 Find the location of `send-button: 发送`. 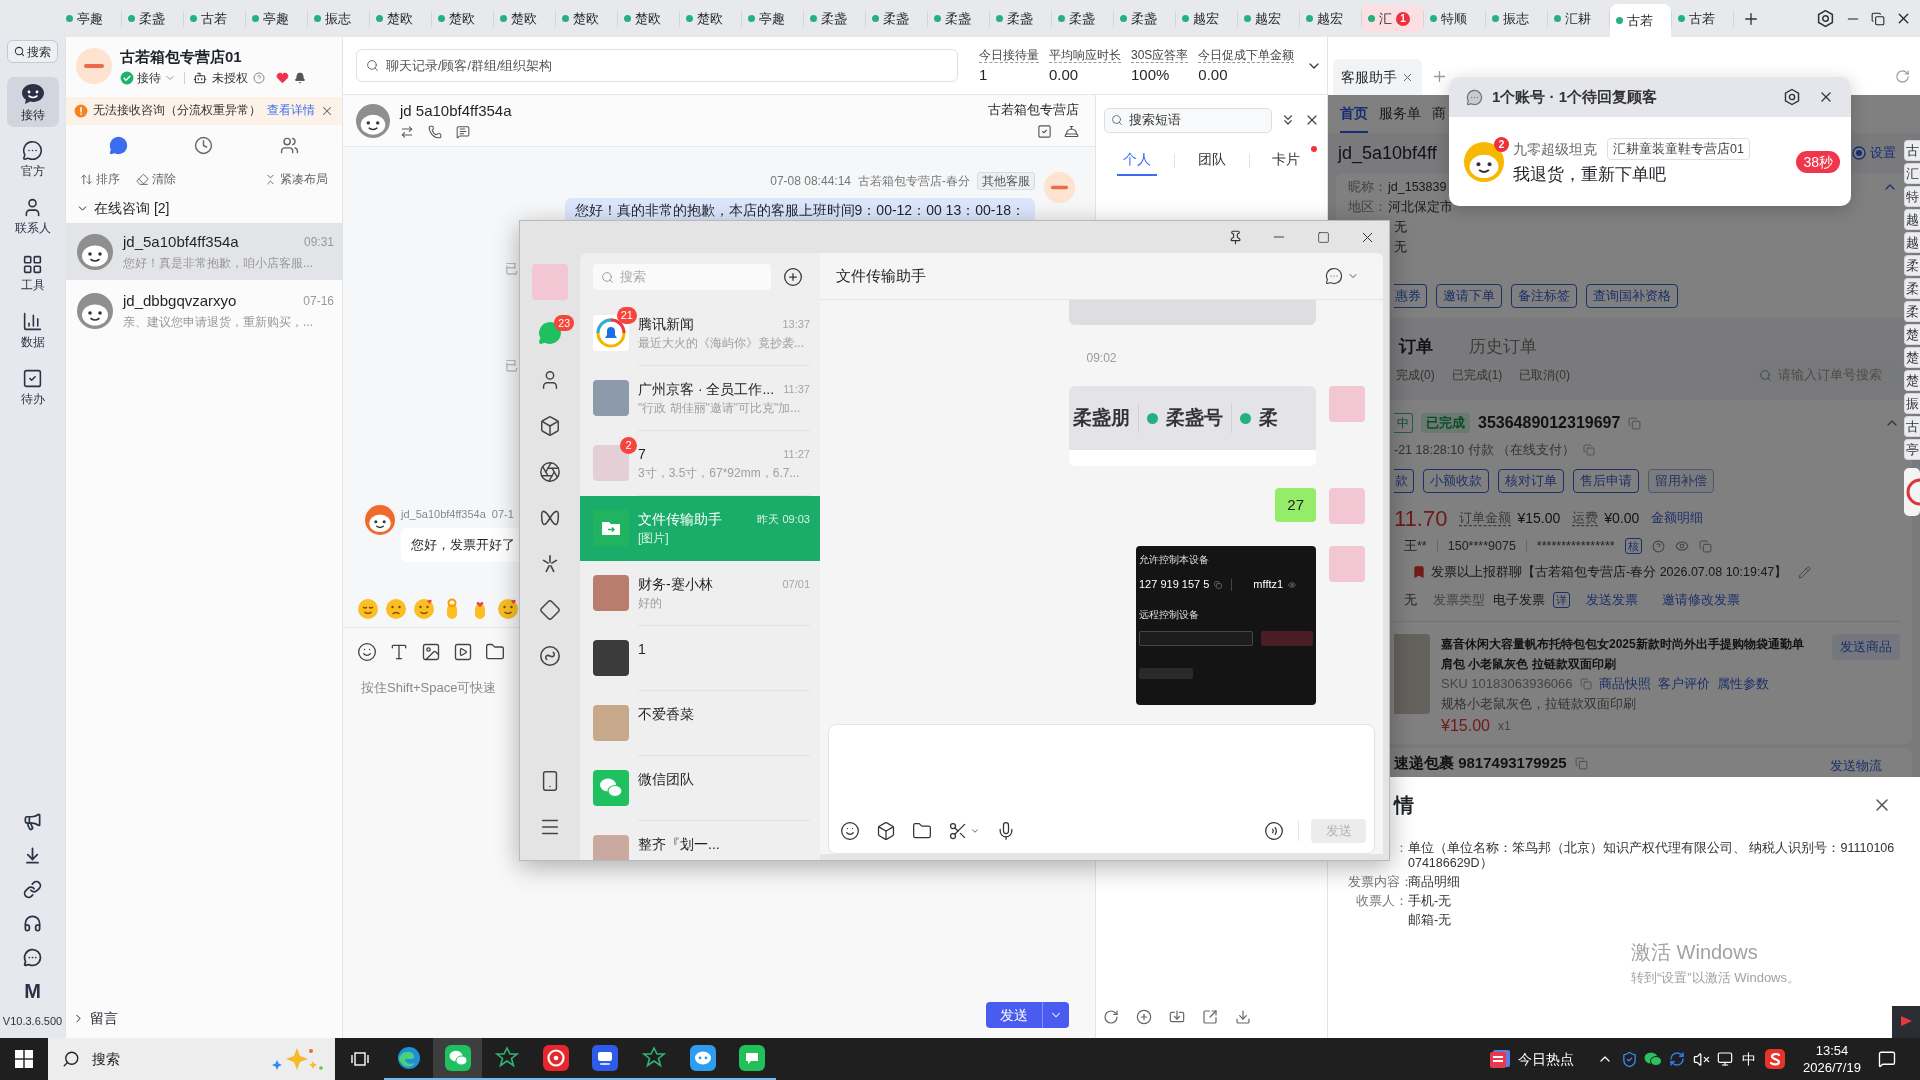

send-button: 发送 is located at coordinates (1014, 1015).